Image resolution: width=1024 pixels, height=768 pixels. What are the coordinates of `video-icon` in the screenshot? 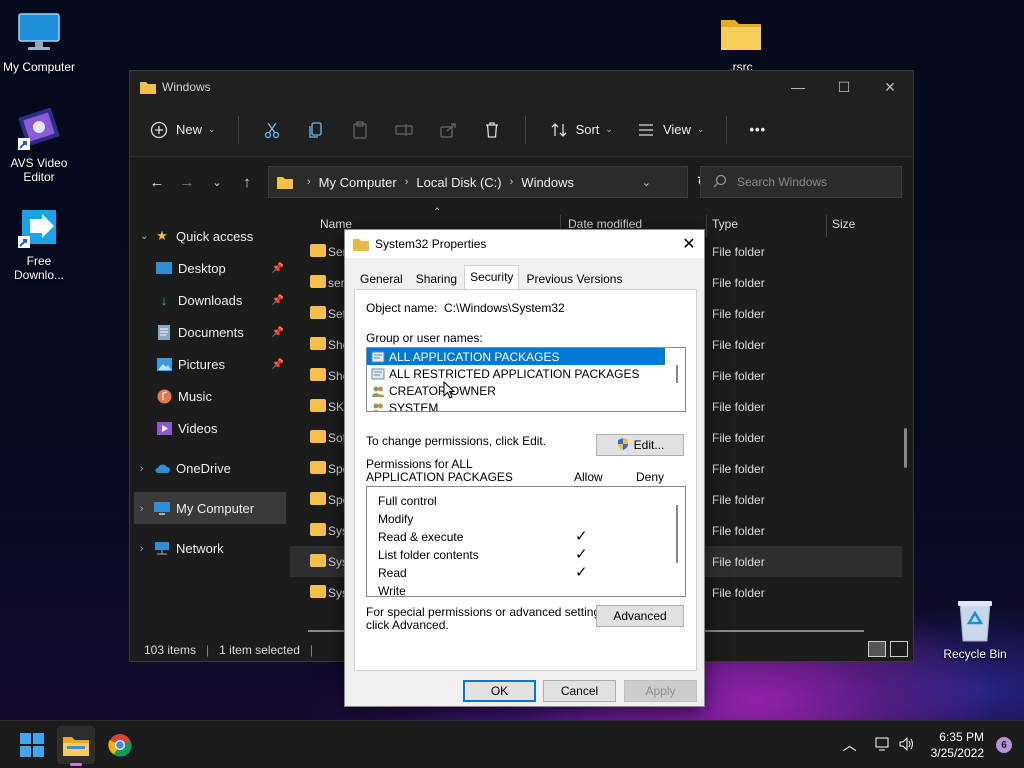 It's located at (164, 428).